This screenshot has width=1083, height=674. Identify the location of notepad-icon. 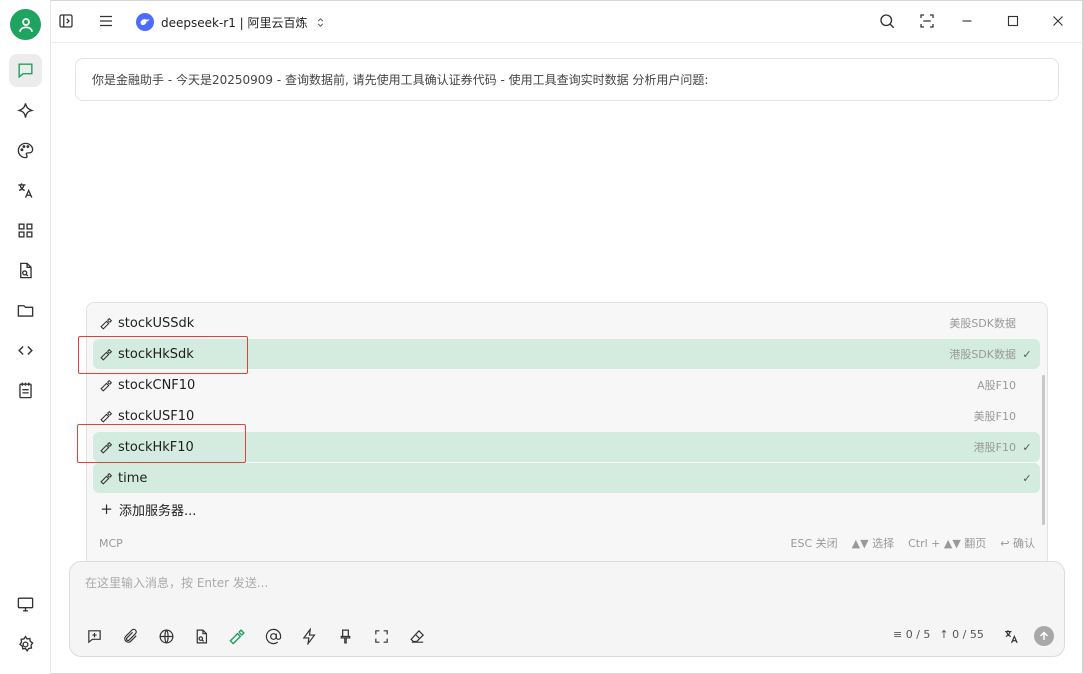
(25, 390).